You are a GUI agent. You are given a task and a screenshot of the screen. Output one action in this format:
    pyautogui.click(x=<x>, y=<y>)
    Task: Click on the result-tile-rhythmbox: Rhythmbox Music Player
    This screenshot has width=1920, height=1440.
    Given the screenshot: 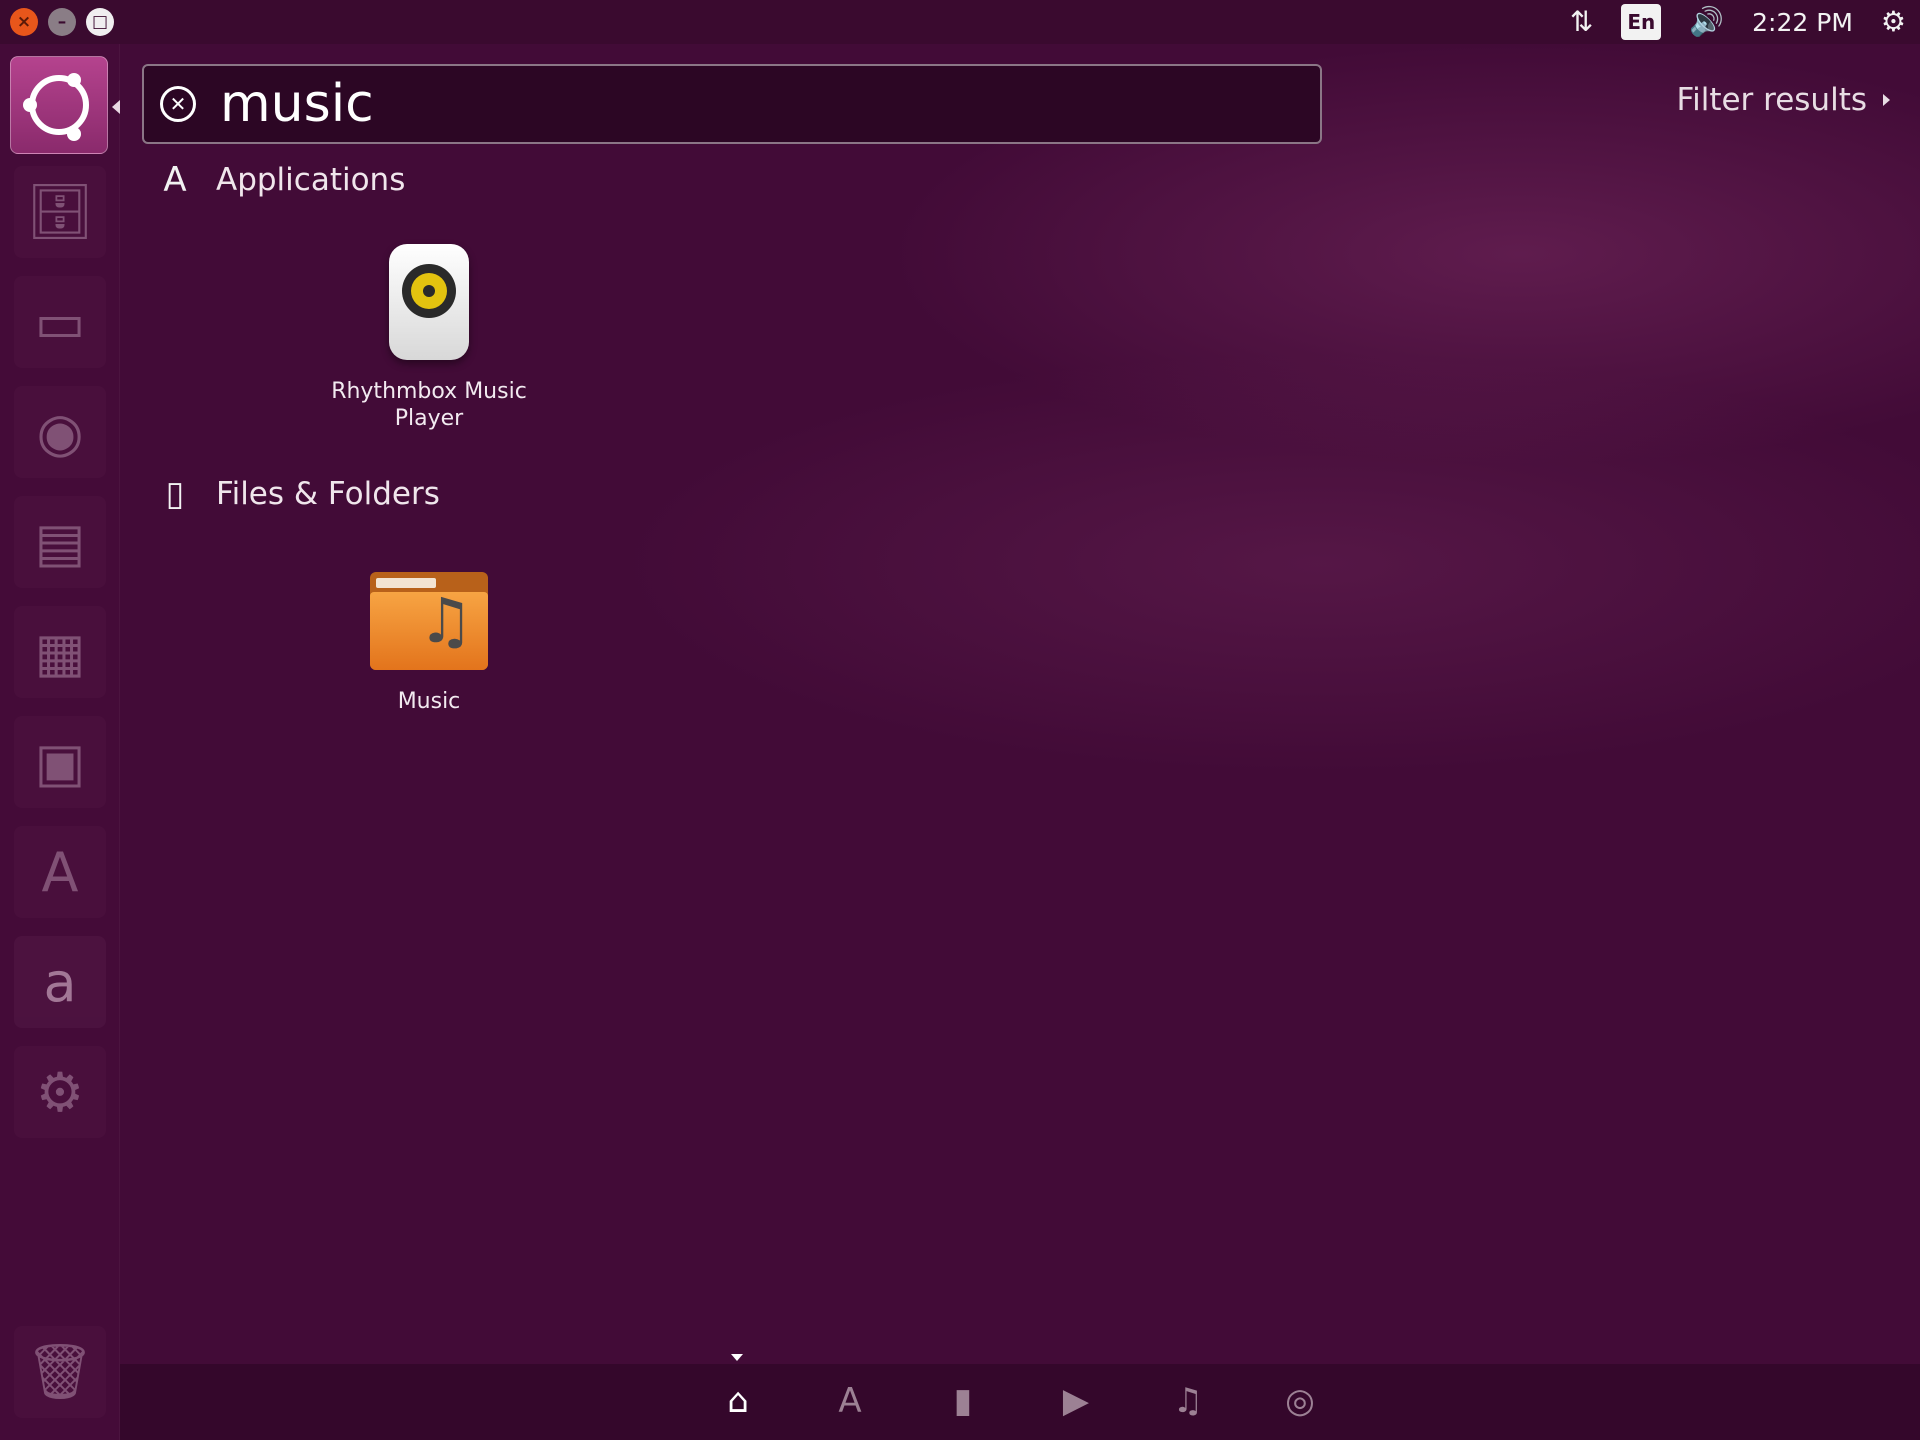 What is the action you would take?
    pyautogui.click(x=429, y=338)
    